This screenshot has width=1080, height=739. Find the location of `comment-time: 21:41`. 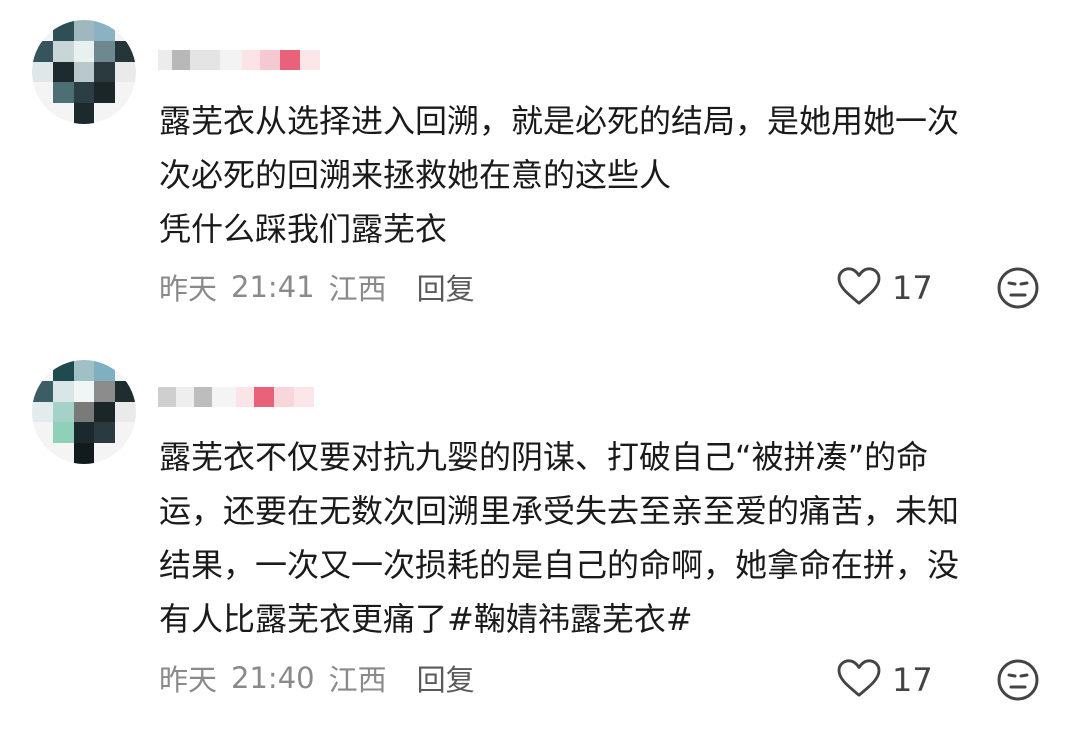

comment-time: 21:41 is located at coordinates (273, 287).